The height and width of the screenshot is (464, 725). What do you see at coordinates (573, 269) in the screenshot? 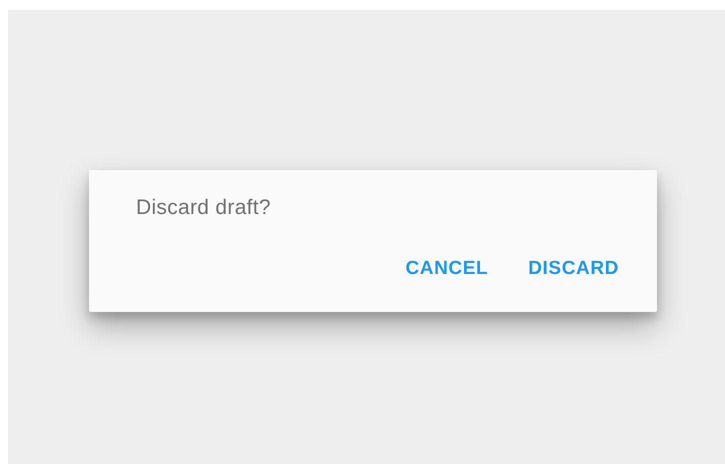
I see `discard-button: DISCARD` at bounding box center [573, 269].